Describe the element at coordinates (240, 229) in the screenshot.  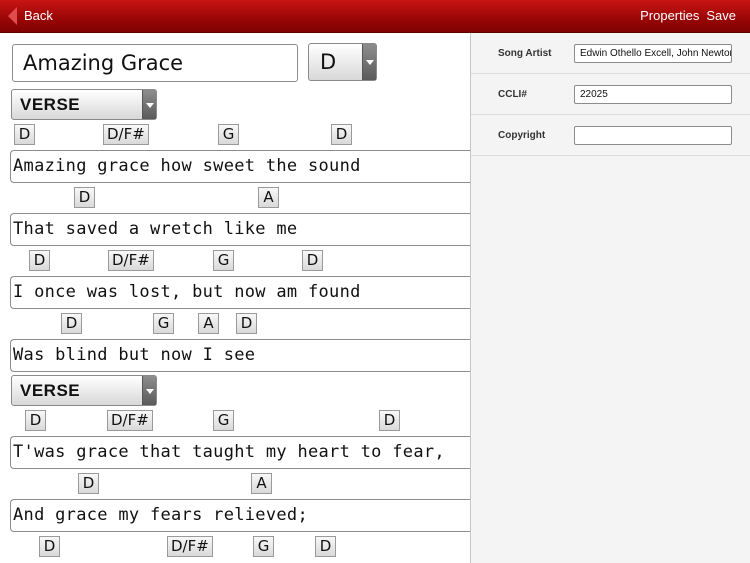
I see `lyric-line: That saved a wretch like me` at that location.